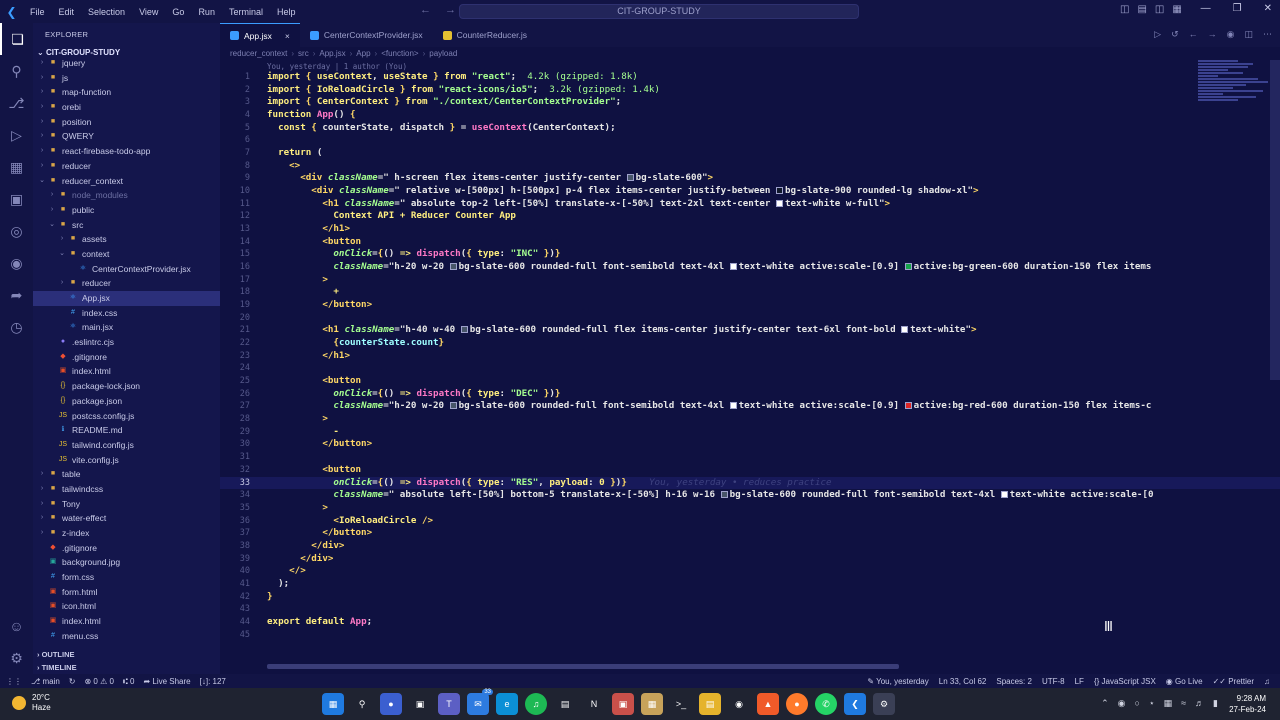  I want to click on notifications-bell-icon: ♫, so click(1267, 681).